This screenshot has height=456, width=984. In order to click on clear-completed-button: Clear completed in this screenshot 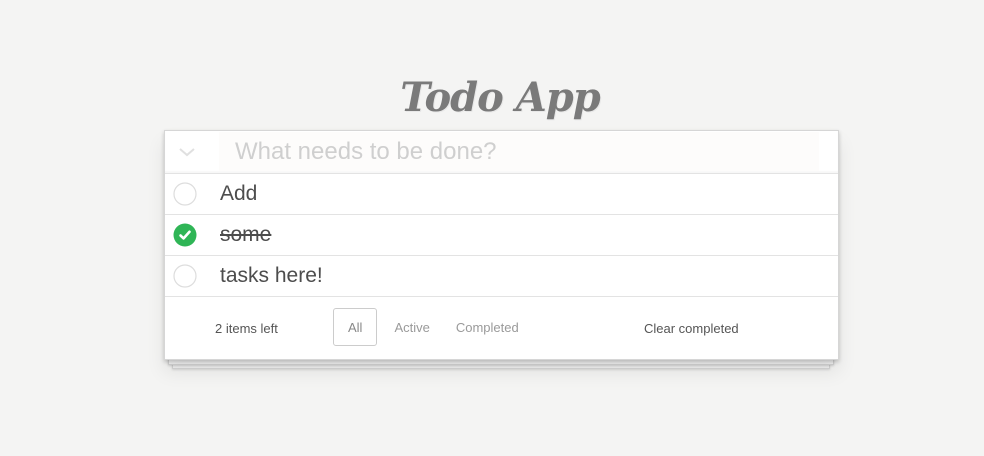, I will do `click(691, 328)`.